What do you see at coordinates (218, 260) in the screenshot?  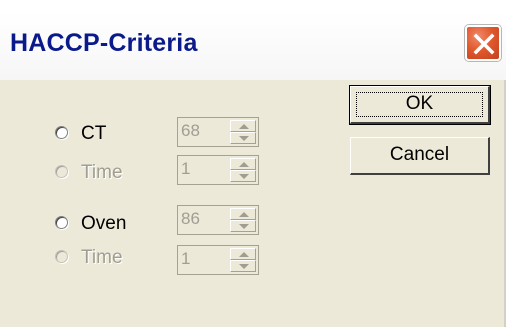 I see `oven-time-spinner: 1` at bounding box center [218, 260].